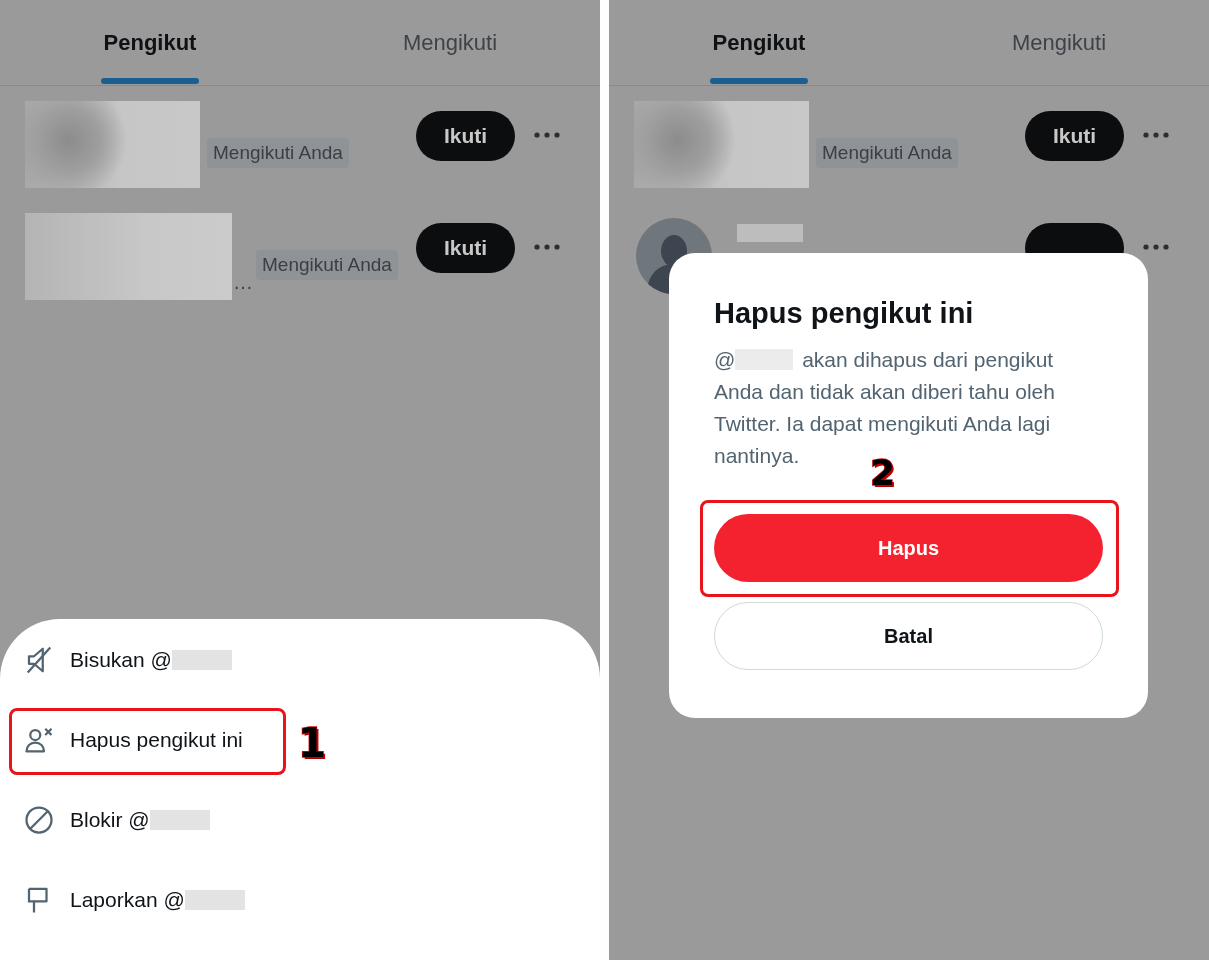 This screenshot has width=1209, height=960. Describe the element at coordinates (122, 900) in the screenshot. I see `menu-item: Laporkan @` at that location.